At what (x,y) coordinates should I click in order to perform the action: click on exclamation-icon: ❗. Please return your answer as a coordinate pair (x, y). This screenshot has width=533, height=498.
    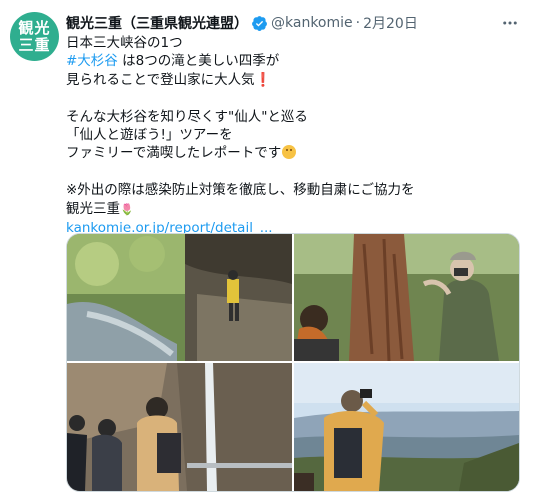
    Looking at the image, I should click on (263, 79).